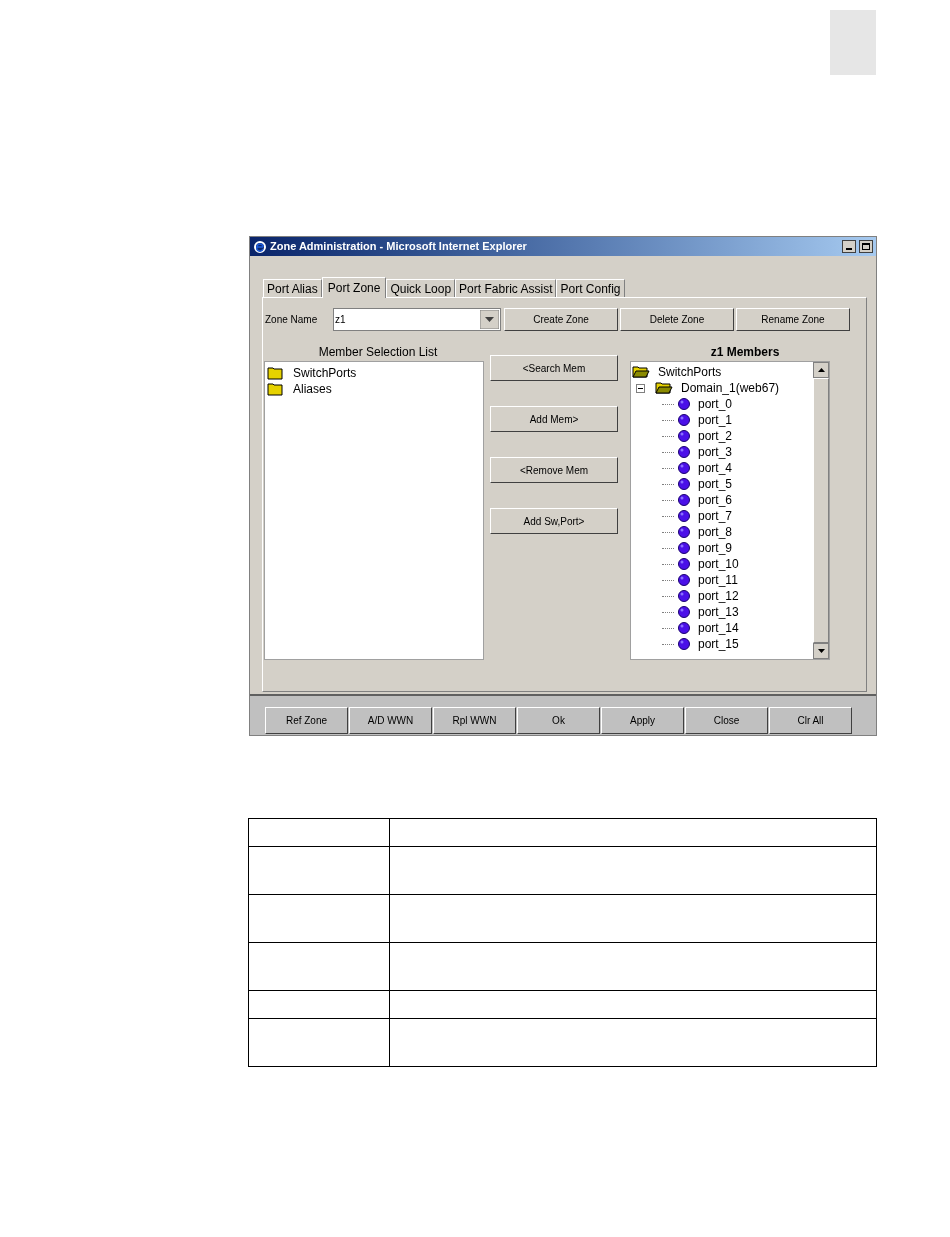 The height and width of the screenshot is (1237, 950). Describe the element at coordinates (821, 370) in the screenshot. I see `scroll-up-button` at that location.